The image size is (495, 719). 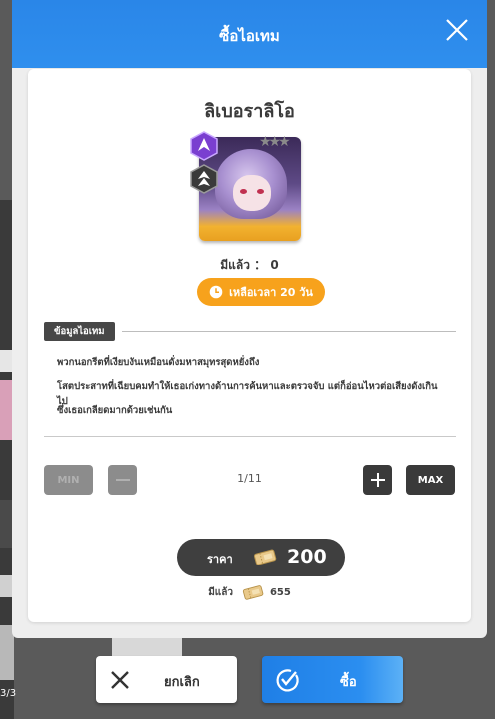 I want to click on owned-currency: มีแล้ว 655, so click(x=249, y=592).